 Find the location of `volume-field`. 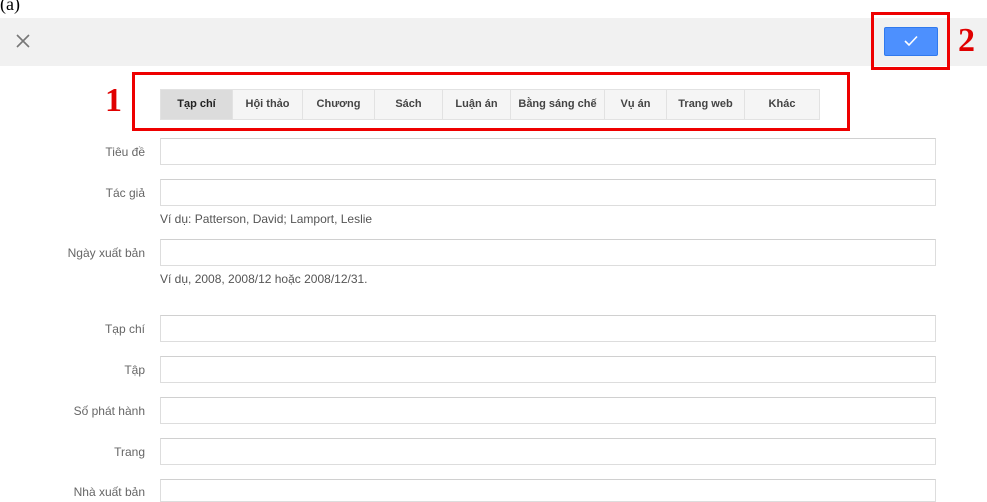

volume-field is located at coordinates (548, 369).